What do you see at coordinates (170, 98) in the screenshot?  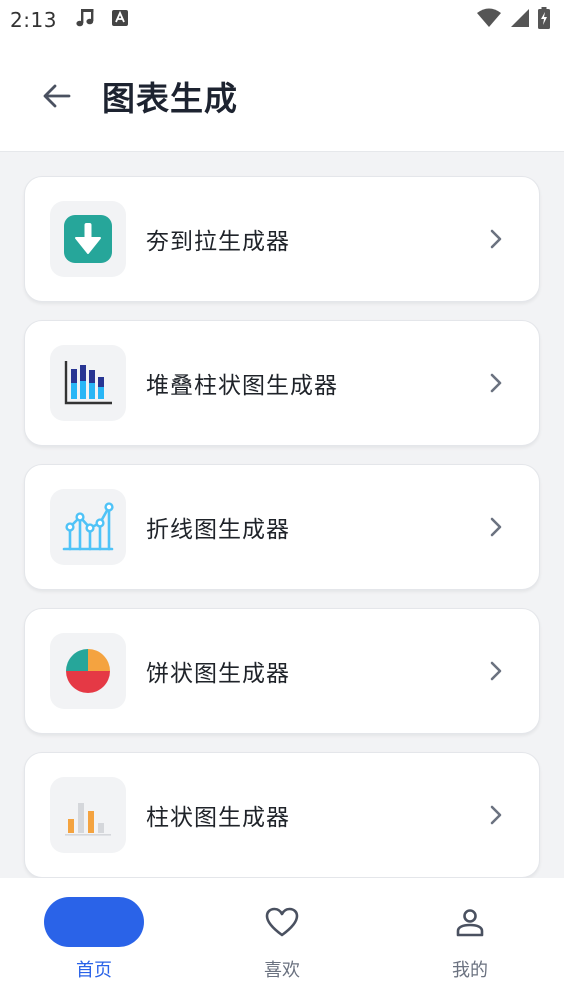 I see `page-title: 图表生成` at bounding box center [170, 98].